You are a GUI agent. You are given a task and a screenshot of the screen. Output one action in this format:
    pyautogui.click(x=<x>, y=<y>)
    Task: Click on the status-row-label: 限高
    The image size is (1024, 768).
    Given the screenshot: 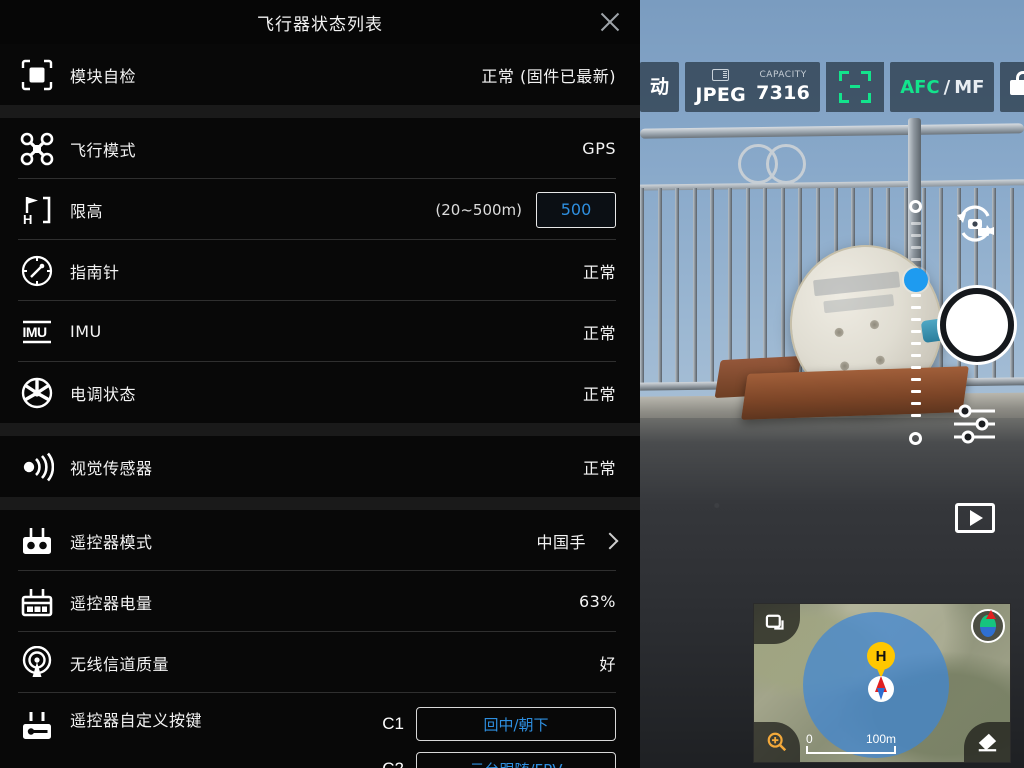 What is the action you would take?
    pyautogui.click(x=87, y=211)
    